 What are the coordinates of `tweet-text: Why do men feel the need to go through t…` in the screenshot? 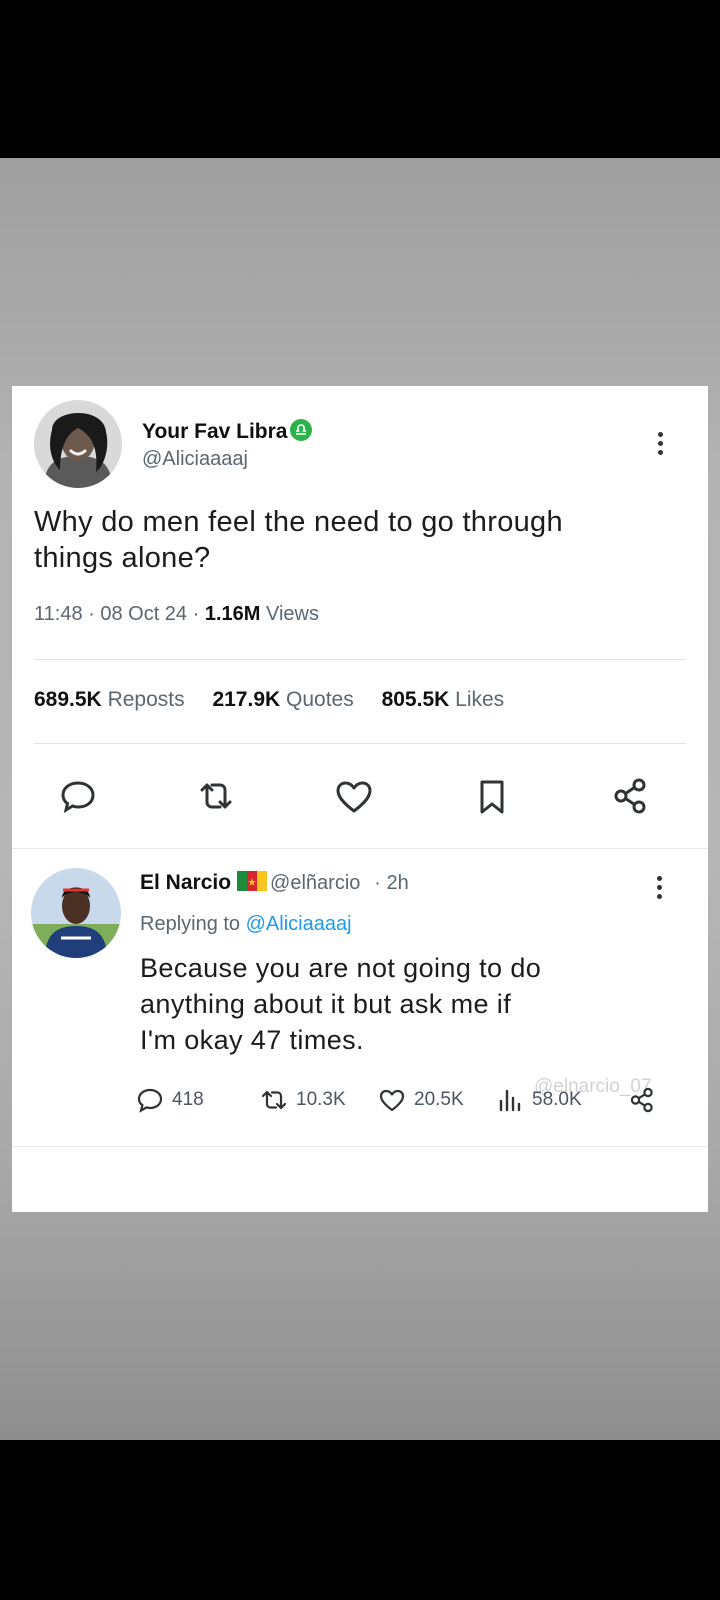 It's located at (298, 540).